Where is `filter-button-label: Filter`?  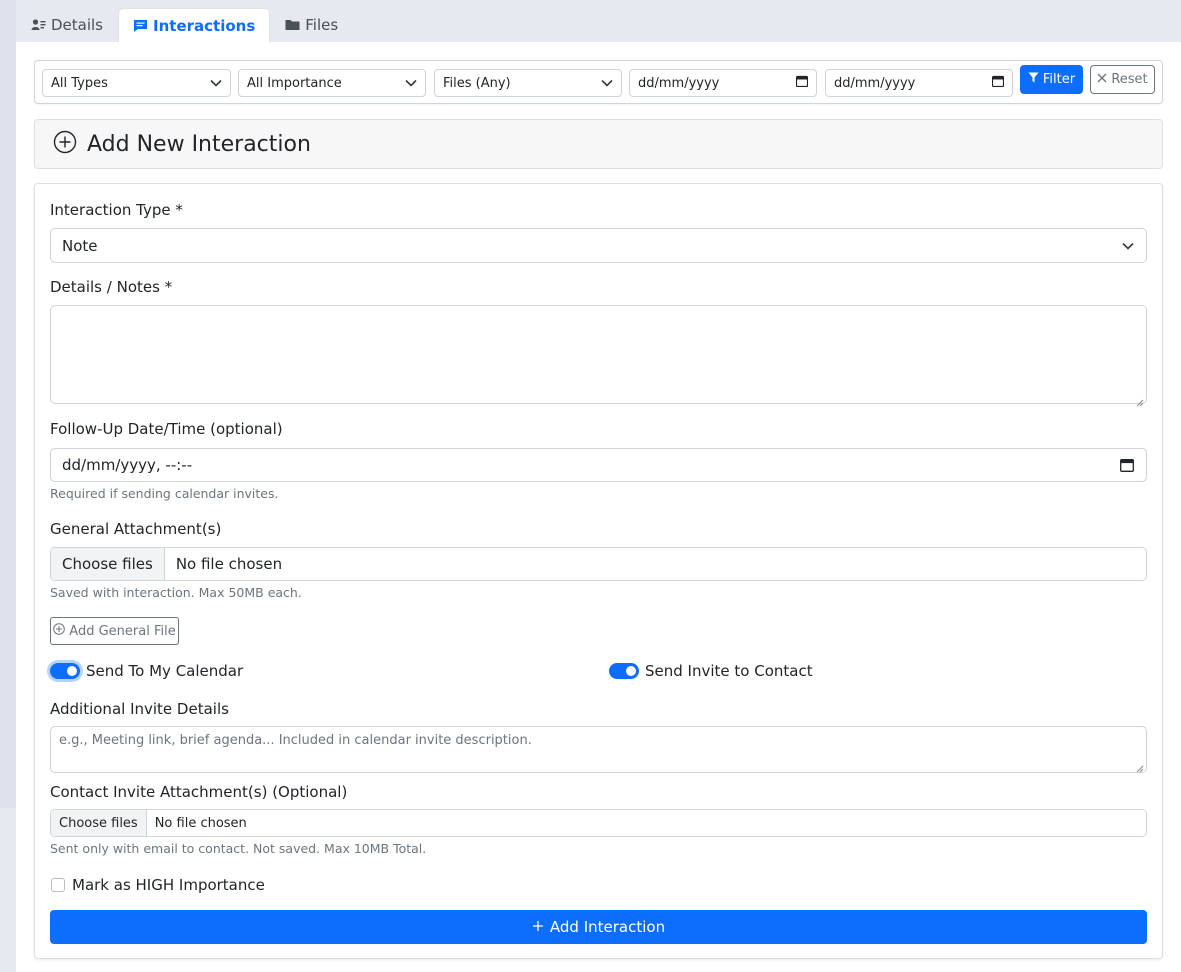 filter-button-label: Filter is located at coordinates (1059, 79).